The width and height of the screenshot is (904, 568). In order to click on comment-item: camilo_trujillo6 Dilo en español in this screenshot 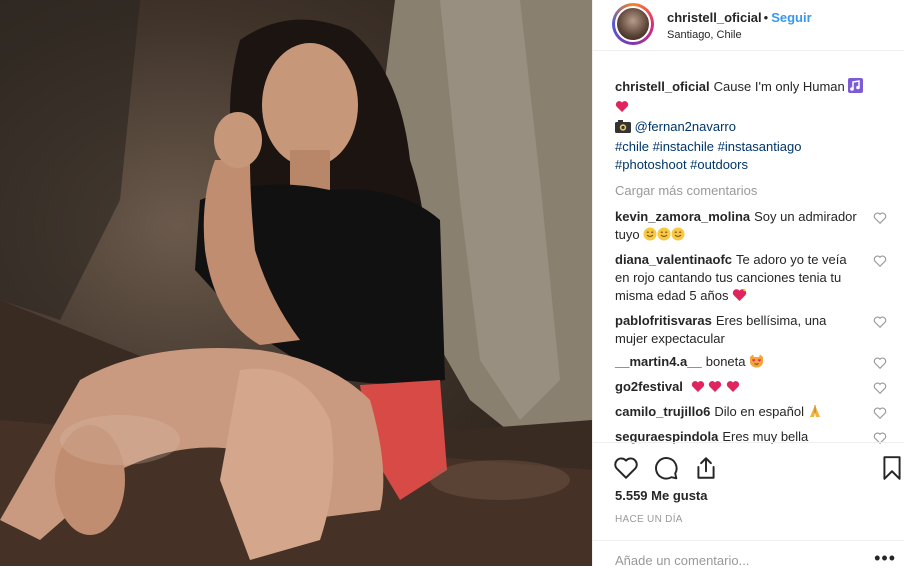, I will do `click(751, 413)`.